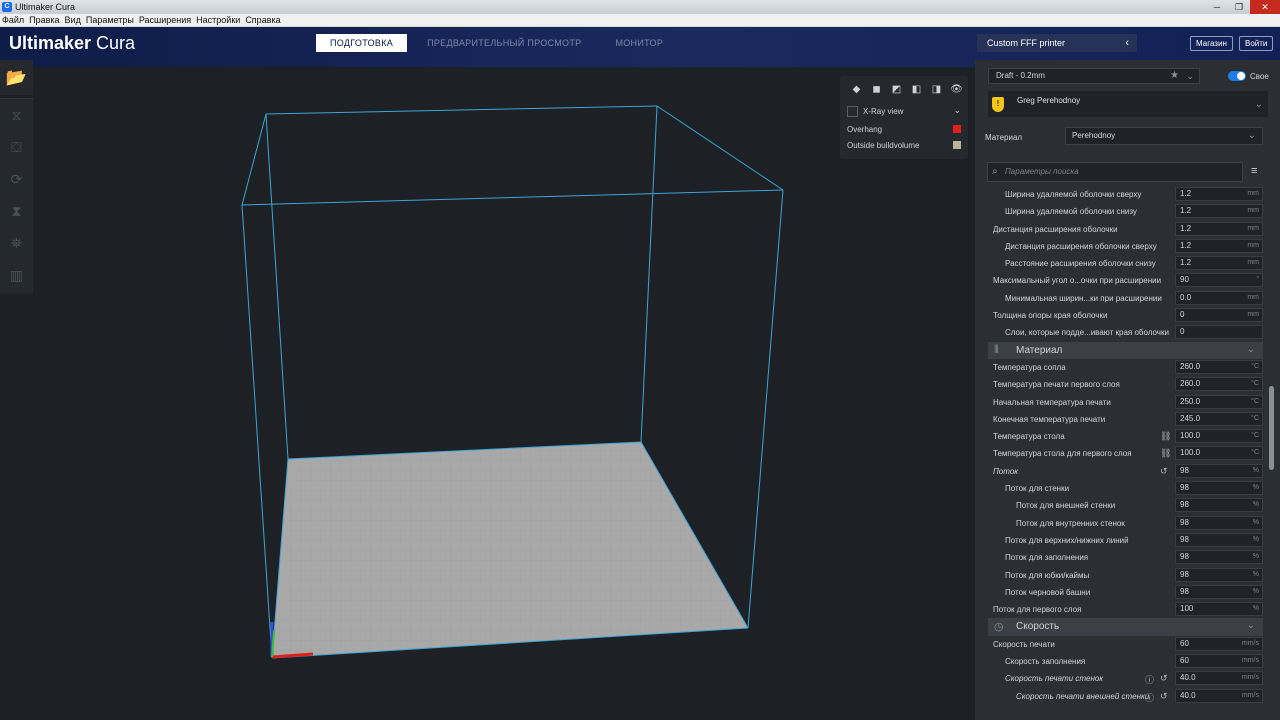  I want to click on scale-tool-button: ⛋, so click(16, 147).